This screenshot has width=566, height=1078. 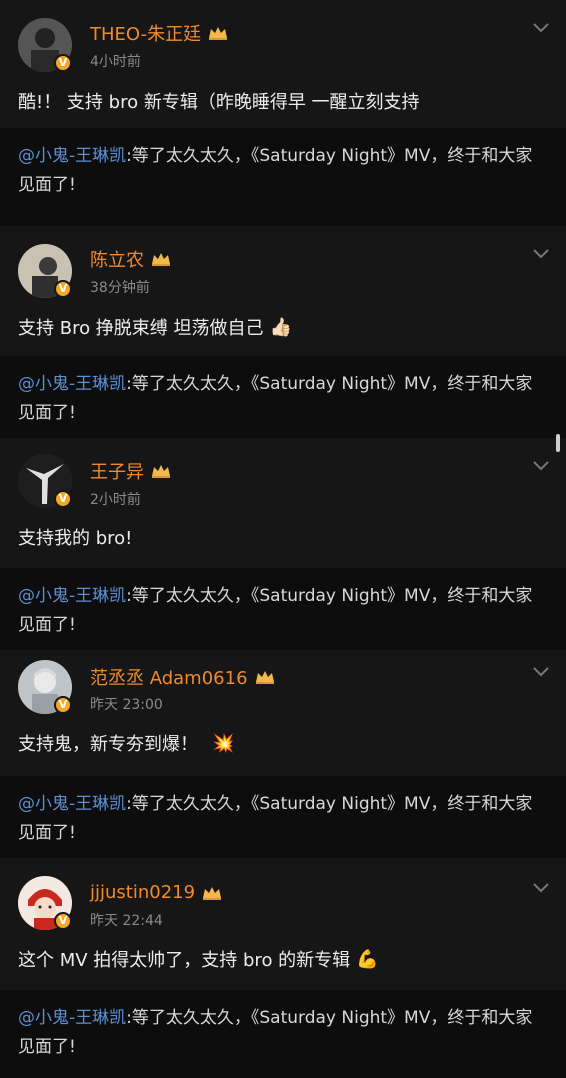 I want to click on comment-text: 支持我的 bro!, so click(x=75, y=537).